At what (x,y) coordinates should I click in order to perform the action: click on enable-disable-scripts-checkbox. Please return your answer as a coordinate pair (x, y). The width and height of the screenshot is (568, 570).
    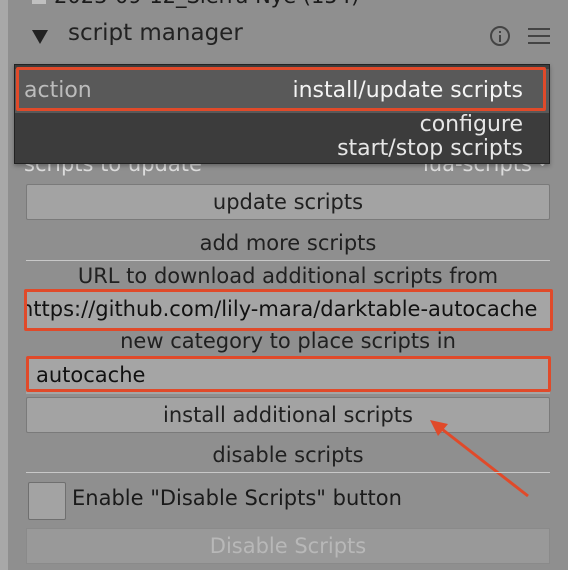
    Looking at the image, I should click on (47, 501).